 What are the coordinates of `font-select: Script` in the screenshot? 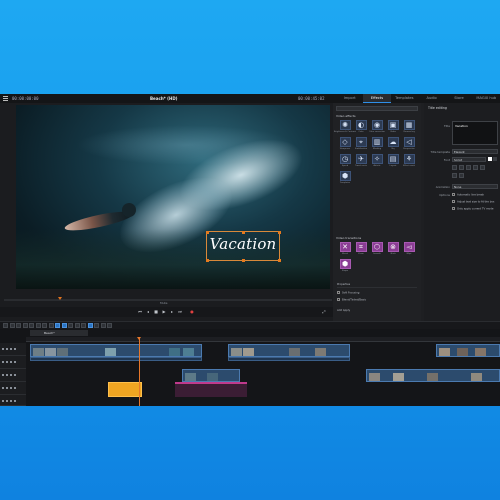 It's located at (469, 159).